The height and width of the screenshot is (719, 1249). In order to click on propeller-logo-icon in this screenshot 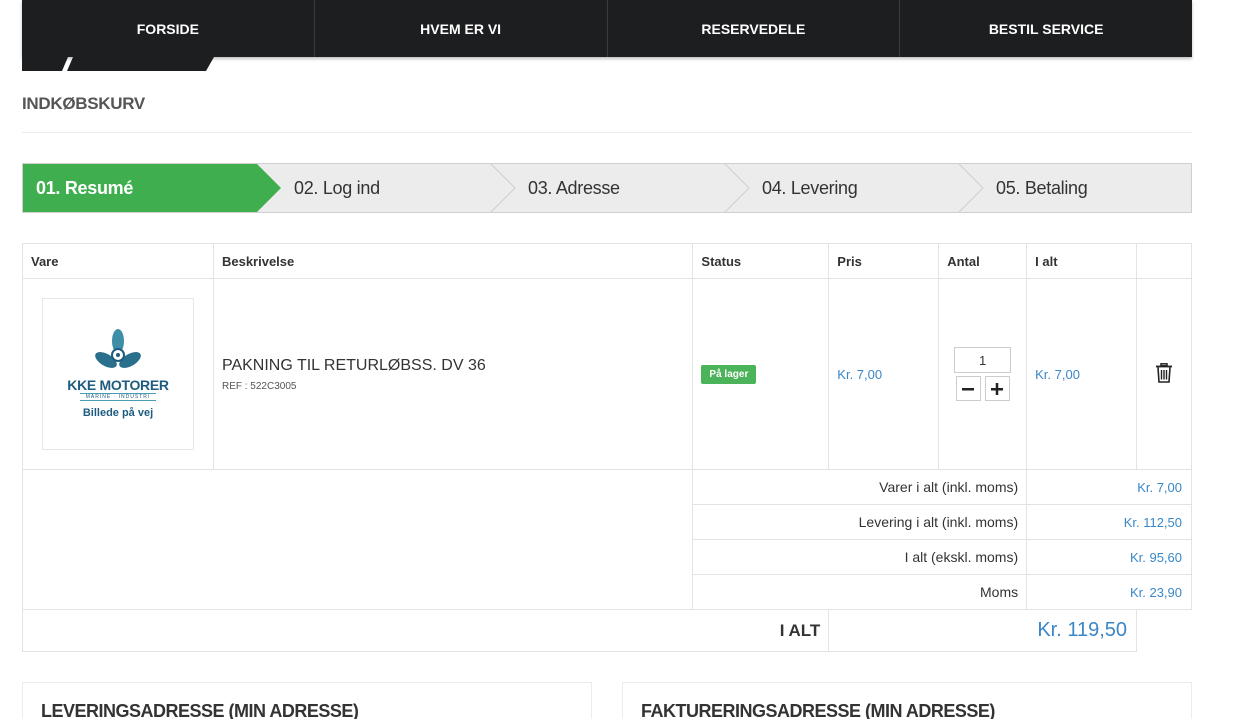, I will do `click(118, 348)`.